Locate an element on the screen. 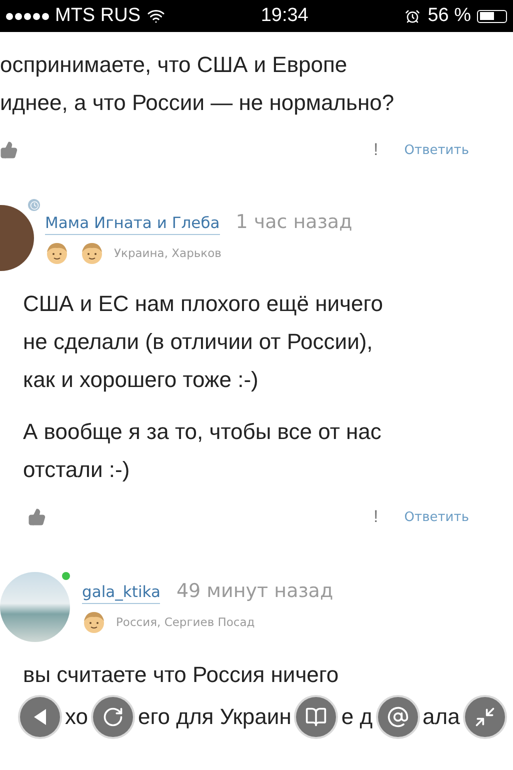  book-icon is located at coordinates (316, 717).